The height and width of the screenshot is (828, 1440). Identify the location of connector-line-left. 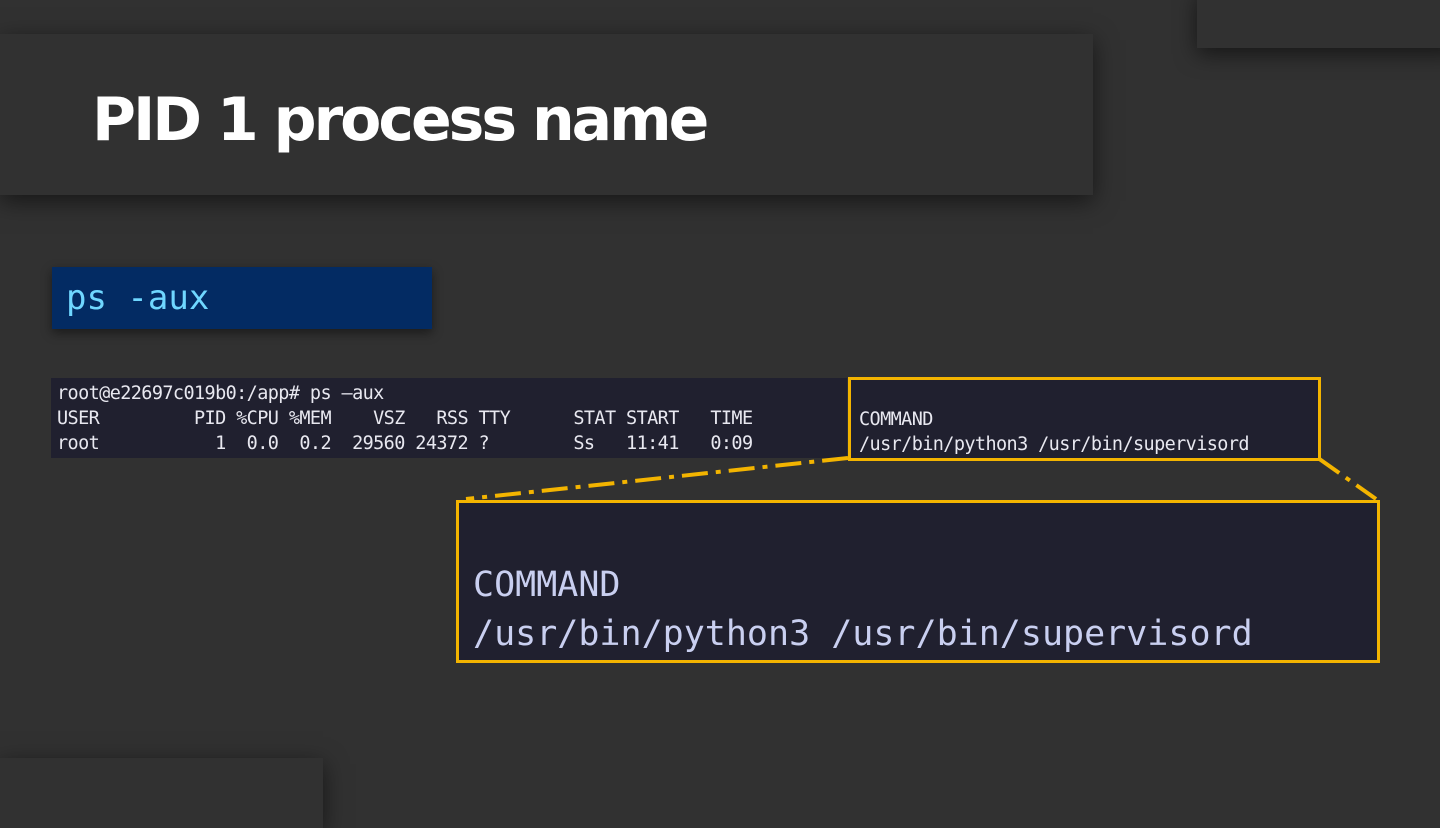
(657, 478).